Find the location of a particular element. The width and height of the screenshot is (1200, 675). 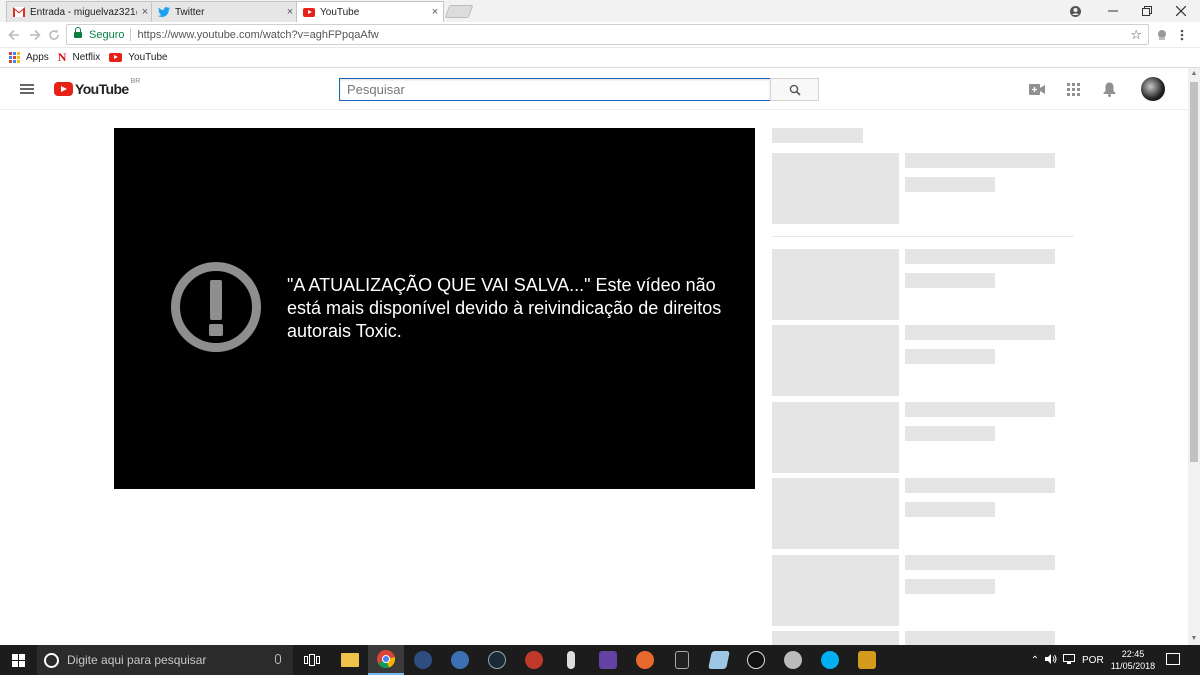

bookmark-label: Apps is located at coordinates (37, 57).